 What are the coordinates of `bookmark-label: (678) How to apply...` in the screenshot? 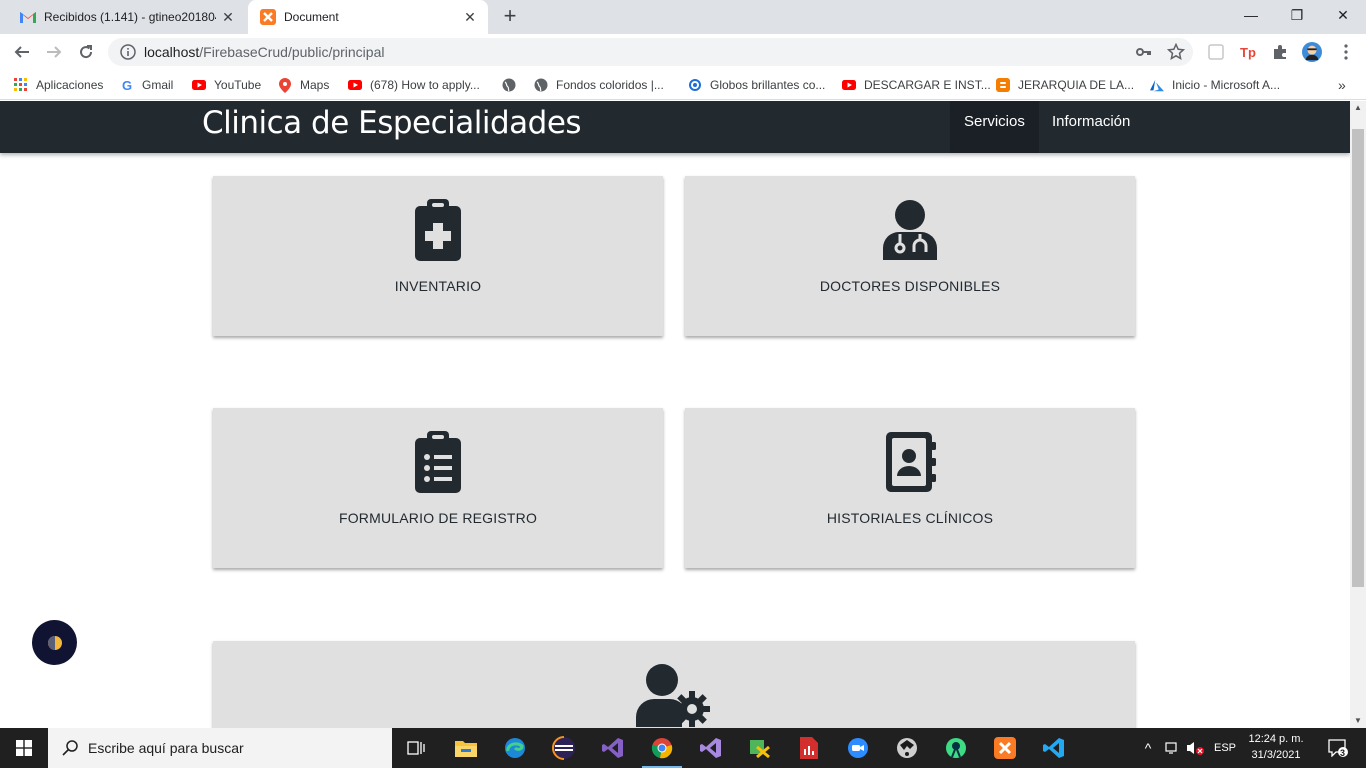 It's located at (425, 85).